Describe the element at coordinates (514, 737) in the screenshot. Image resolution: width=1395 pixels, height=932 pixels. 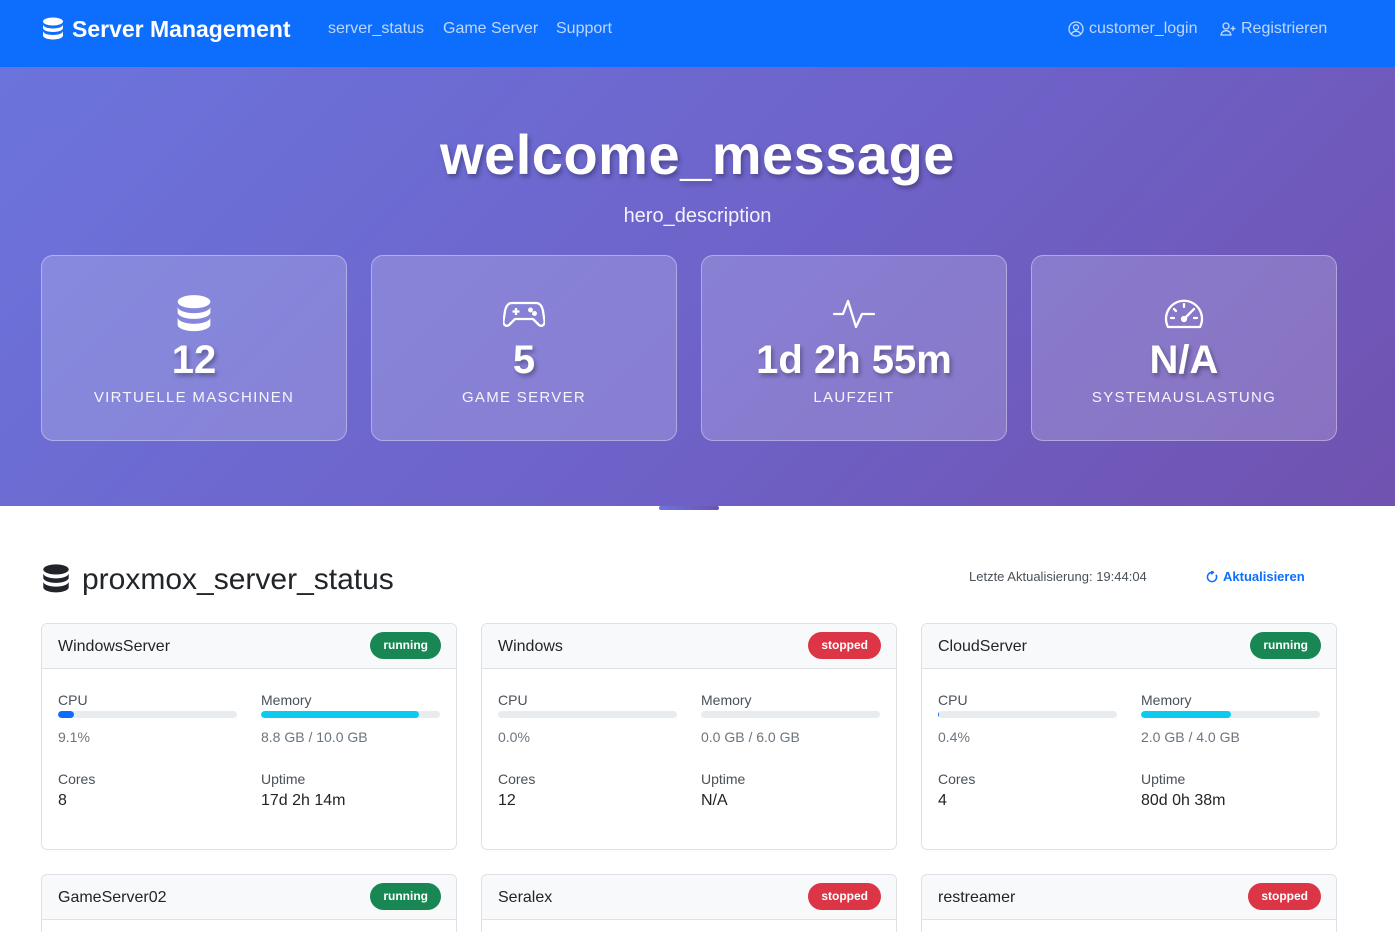
I see `cpu-value: 0.0%` at that location.